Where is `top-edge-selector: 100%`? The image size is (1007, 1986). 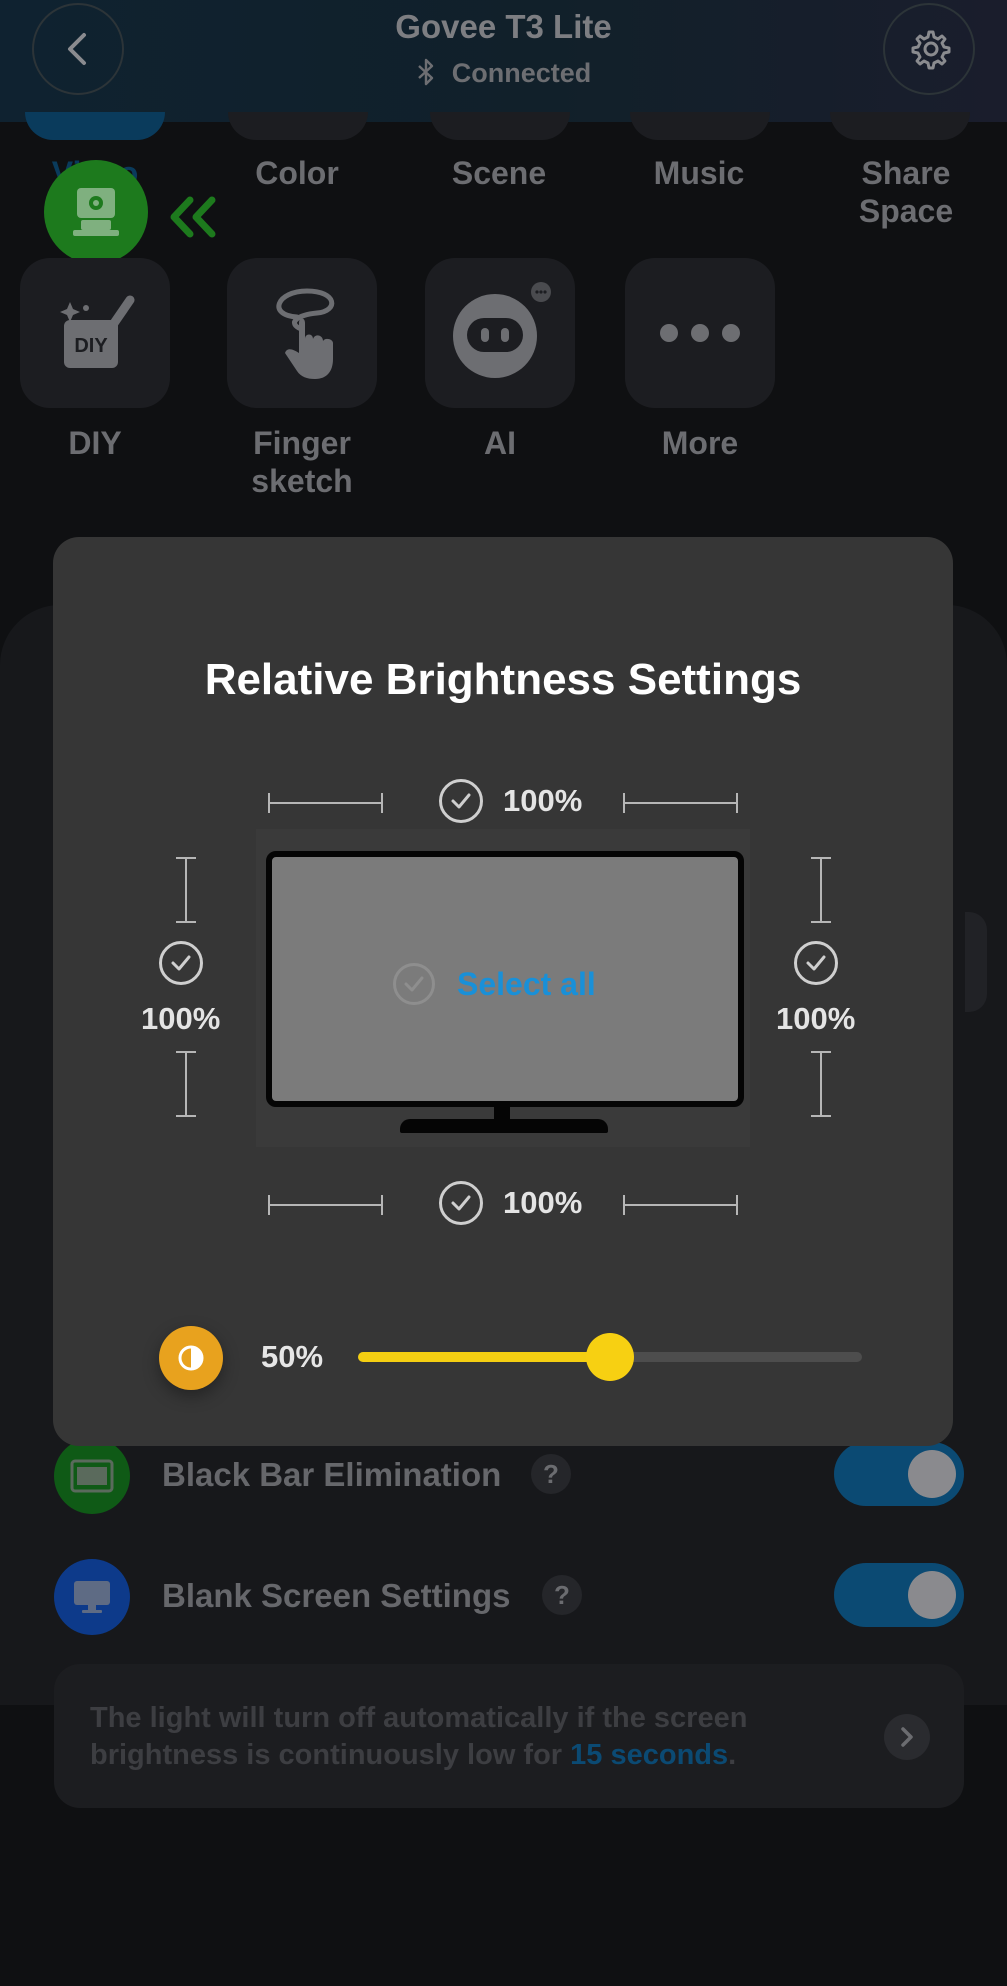 top-edge-selector: 100% is located at coordinates (510, 801).